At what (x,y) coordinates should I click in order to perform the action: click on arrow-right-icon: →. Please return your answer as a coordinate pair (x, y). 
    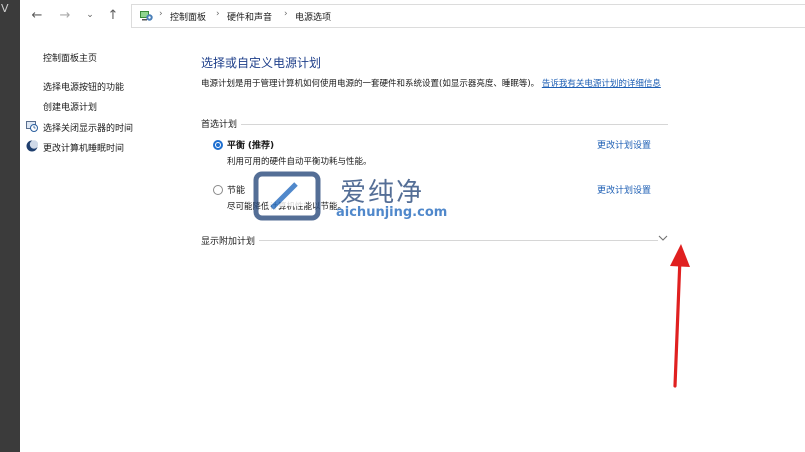
    Looking at the image, I should click on (65, 15).